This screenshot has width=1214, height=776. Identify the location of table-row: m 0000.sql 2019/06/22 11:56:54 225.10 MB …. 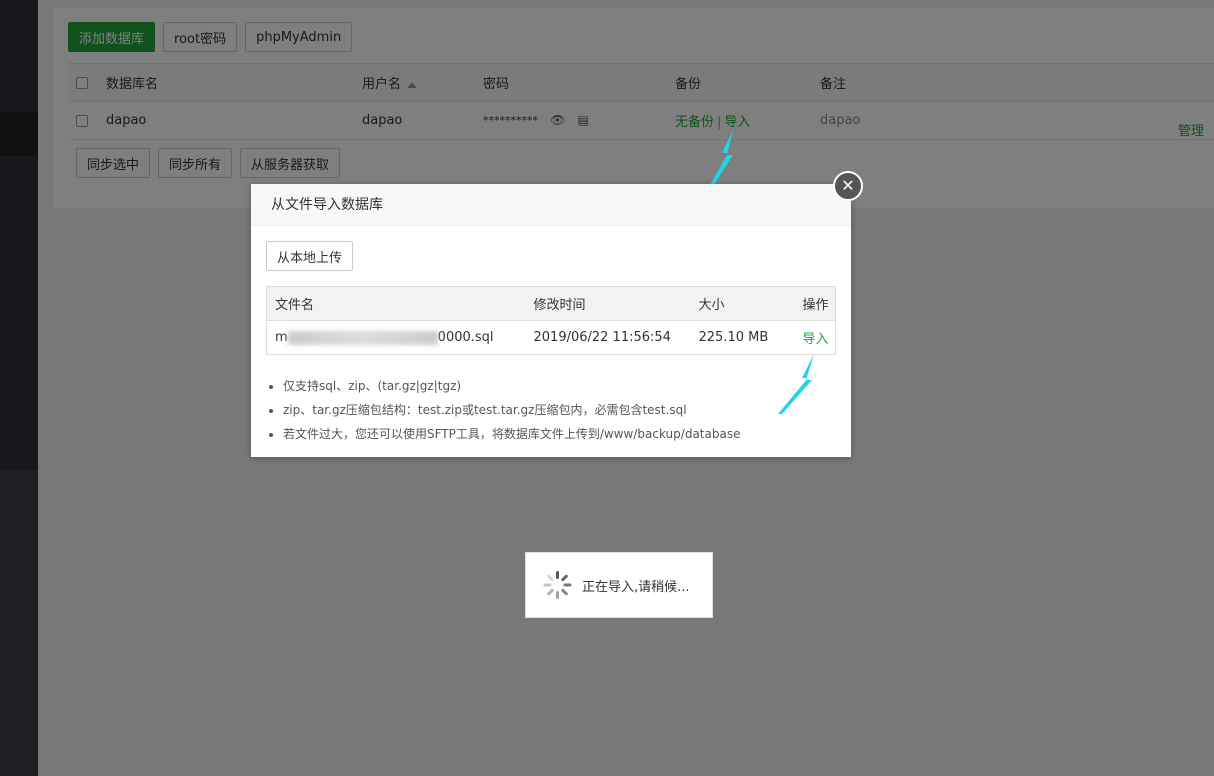
(551, 337).